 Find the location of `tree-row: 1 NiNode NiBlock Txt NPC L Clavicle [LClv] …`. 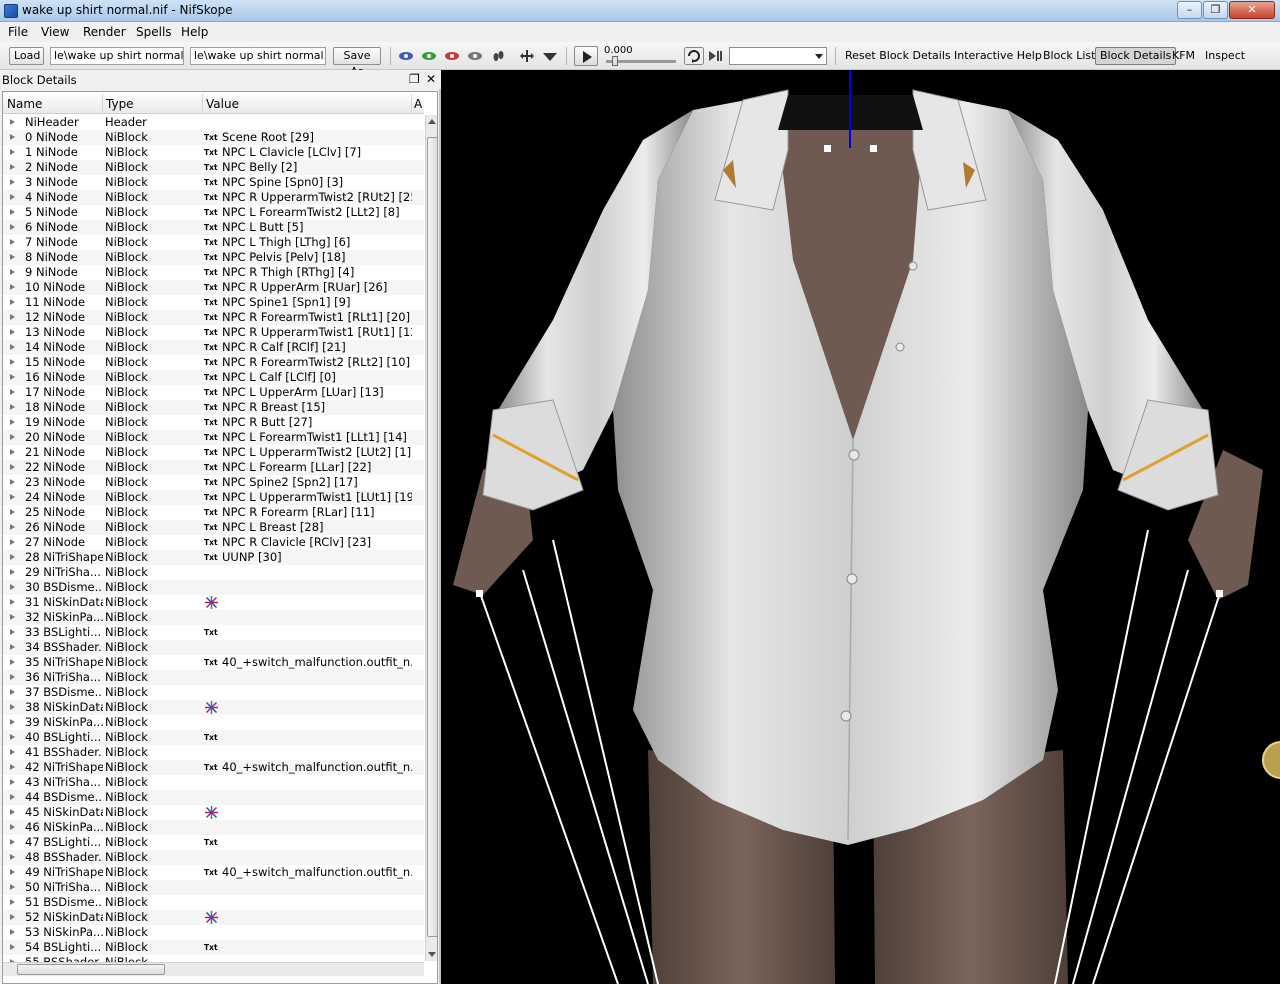

tree-row: 1 NiNode NiBlock Txt NPC L Clavicle [LClv] … is located at coordinates (213, 152).